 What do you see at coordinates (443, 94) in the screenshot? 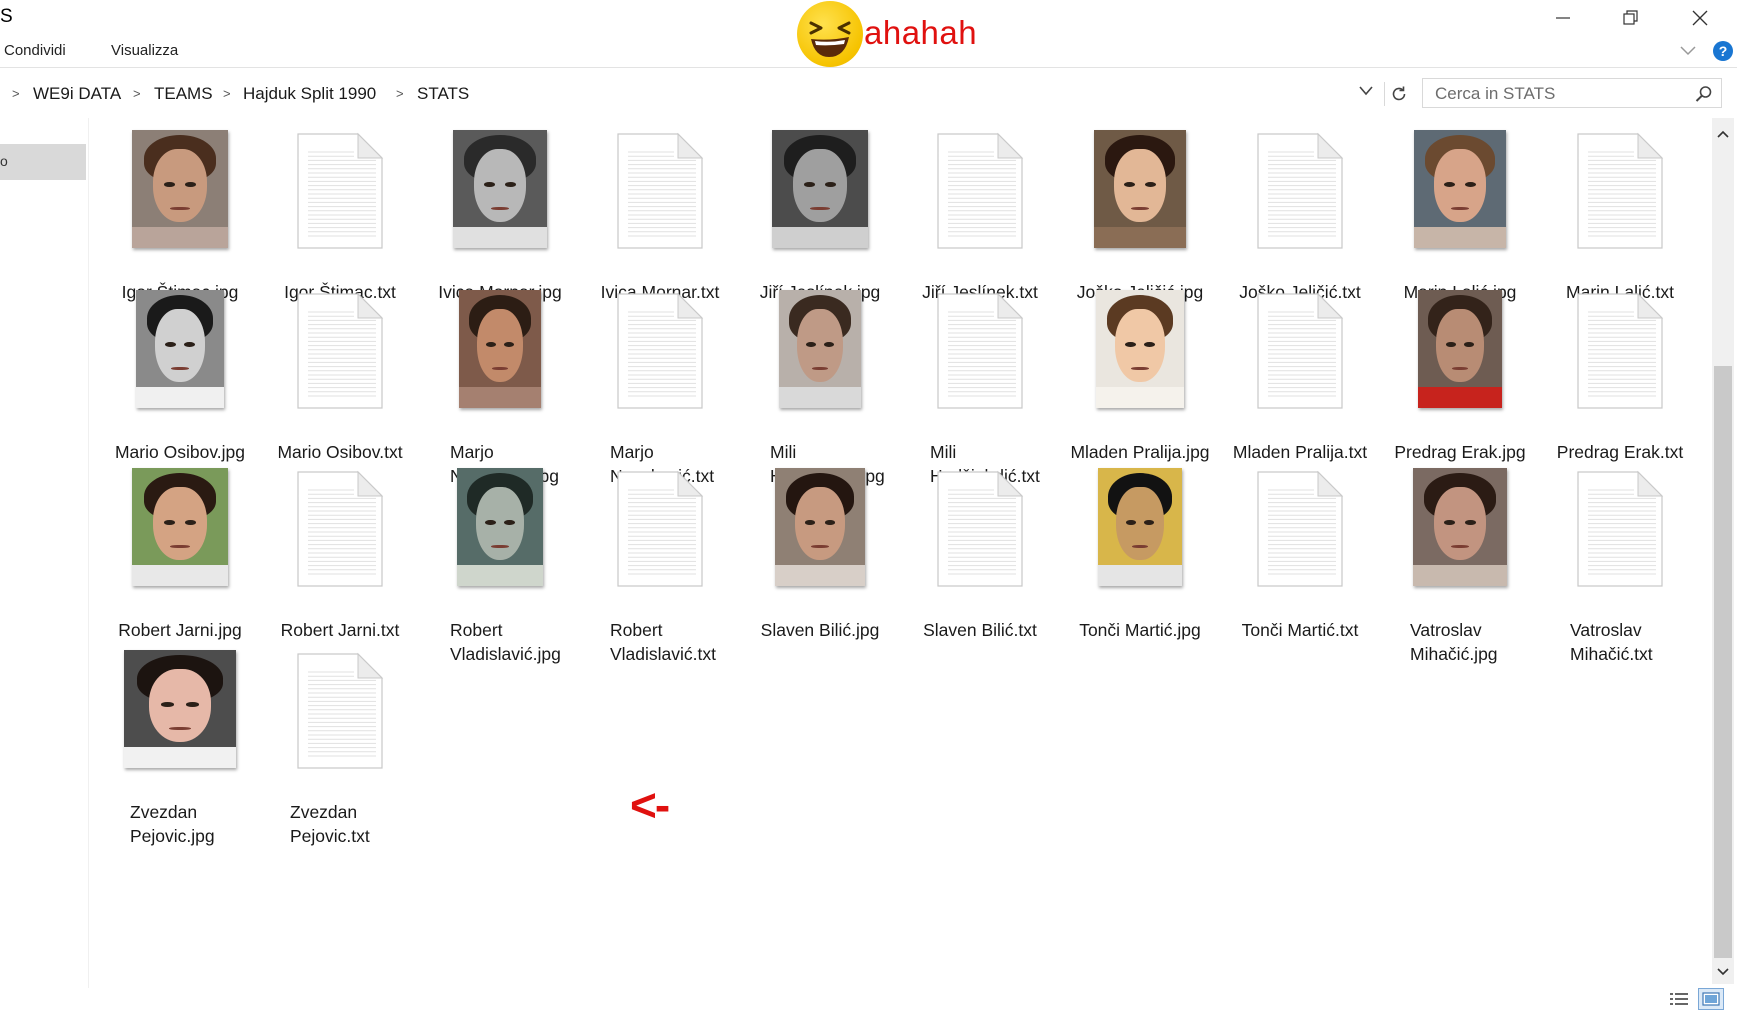
I see `breadcrumb-stats: STATS` at bounding box center [443, 94].